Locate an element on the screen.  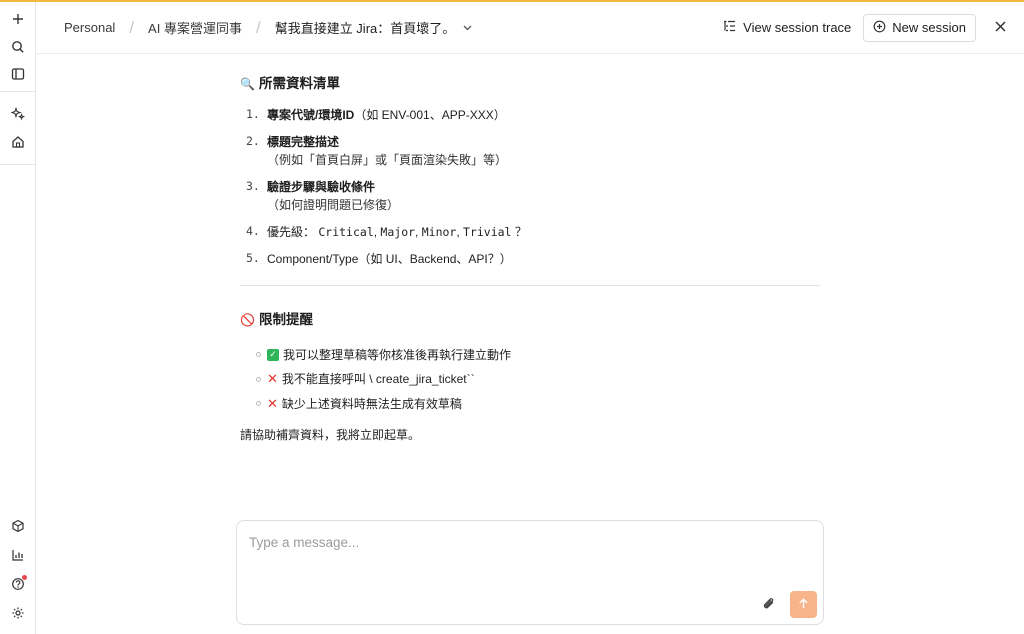
list-item-bold: 標題完整描述 is located at coordinates (303, 142).